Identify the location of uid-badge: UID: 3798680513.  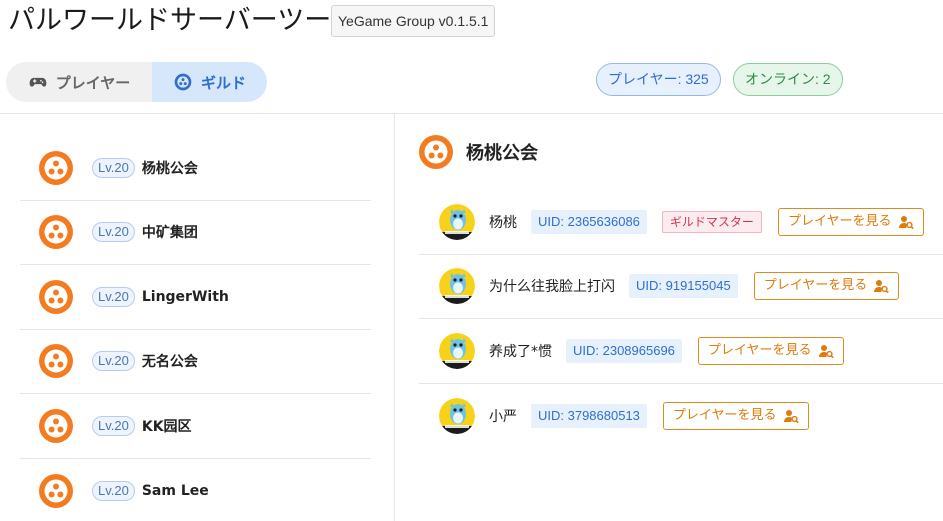
(589, 415).